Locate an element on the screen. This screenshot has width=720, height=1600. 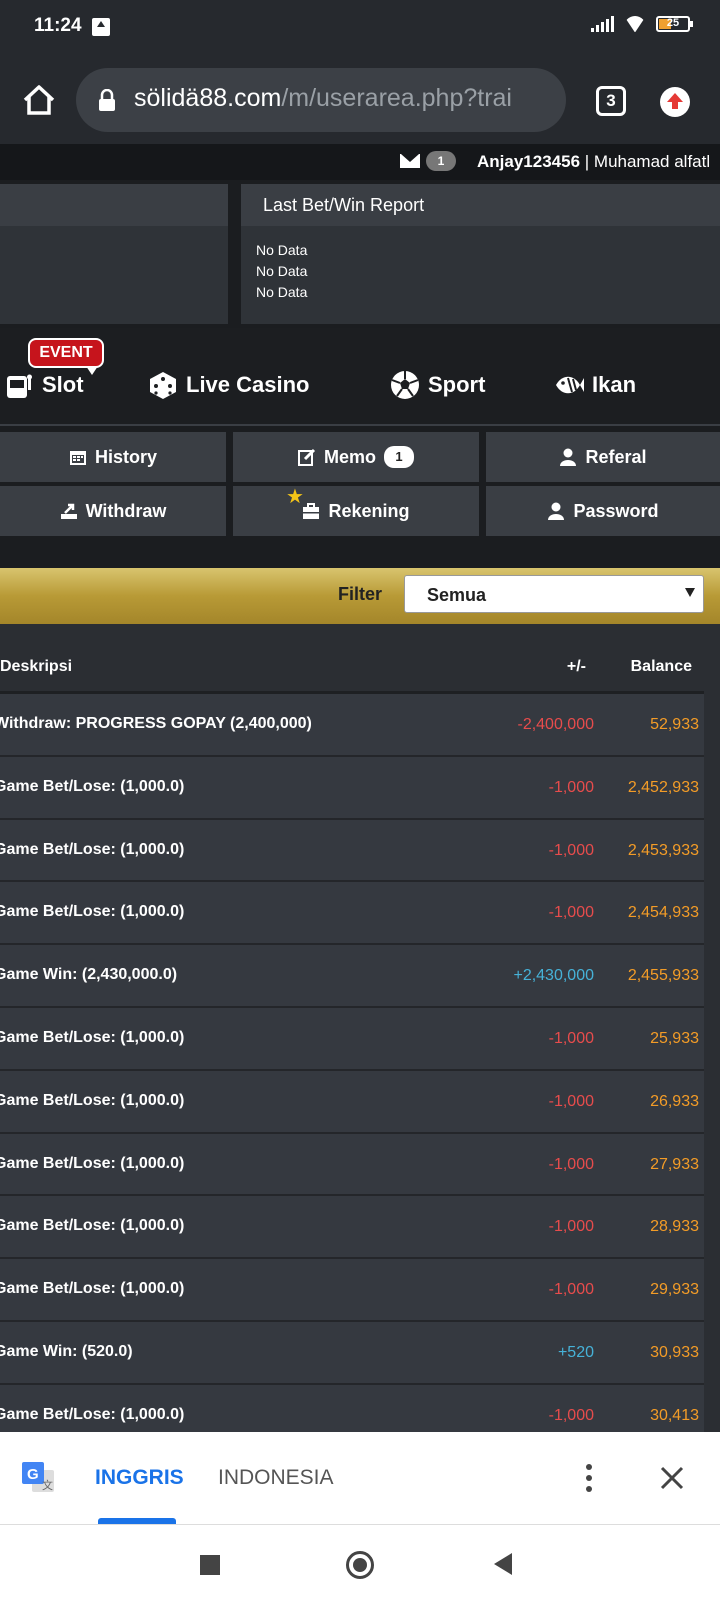
filter-bar: Filter Semua is located at coordinates (360, 596).